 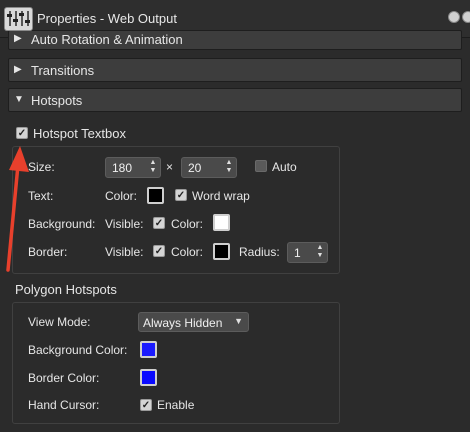 What do you see at coordinates (107, 39) in the screenshot?
I see `section-label: Auto Rotation & Animation` at bounding box center [107, 39].